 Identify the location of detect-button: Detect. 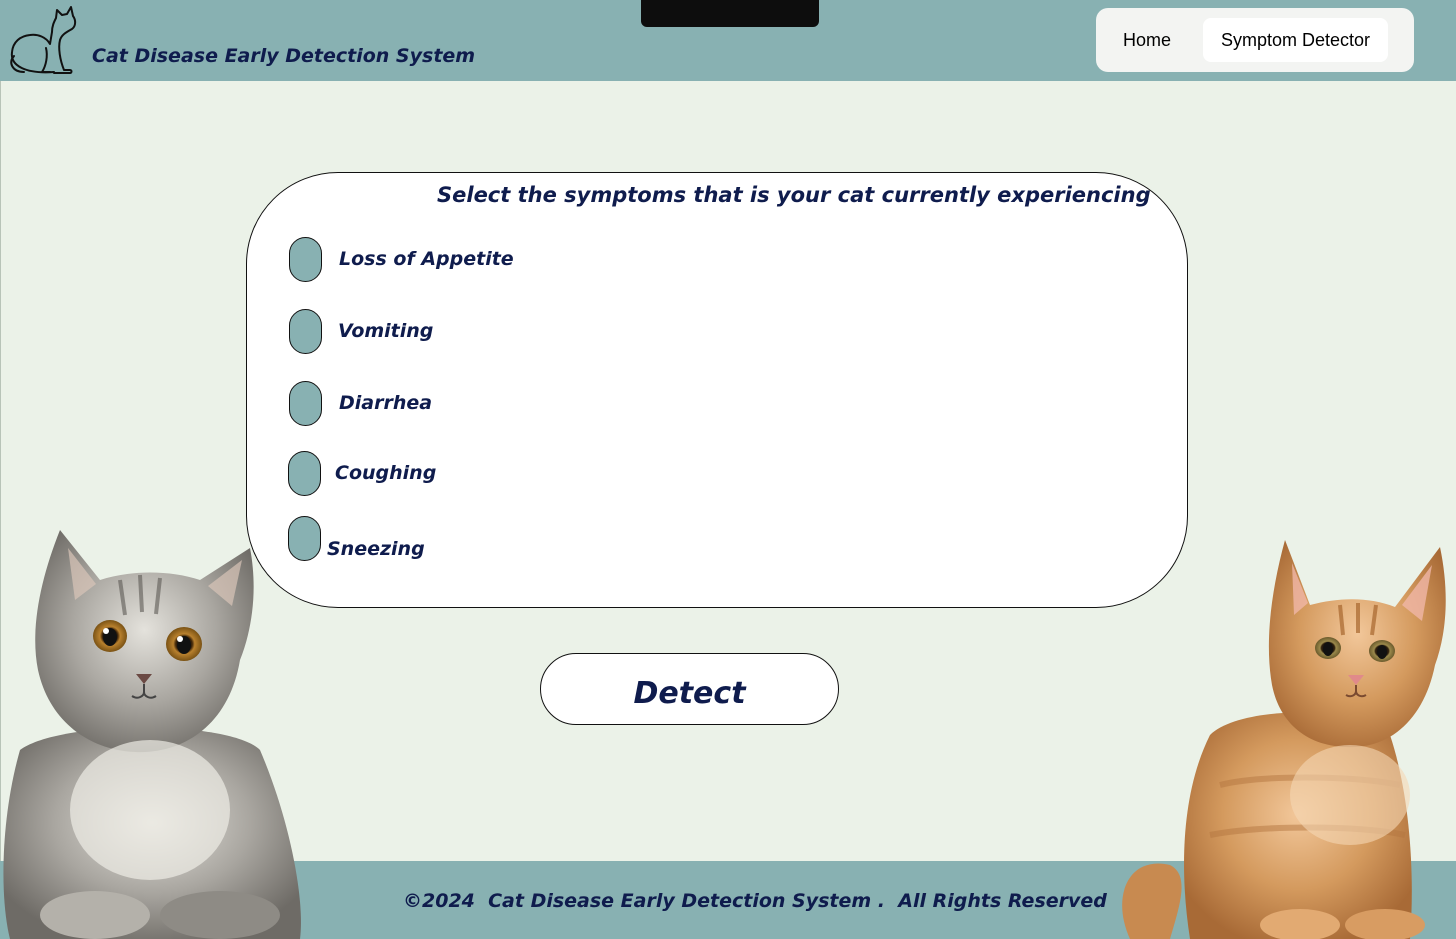
(689, 689).